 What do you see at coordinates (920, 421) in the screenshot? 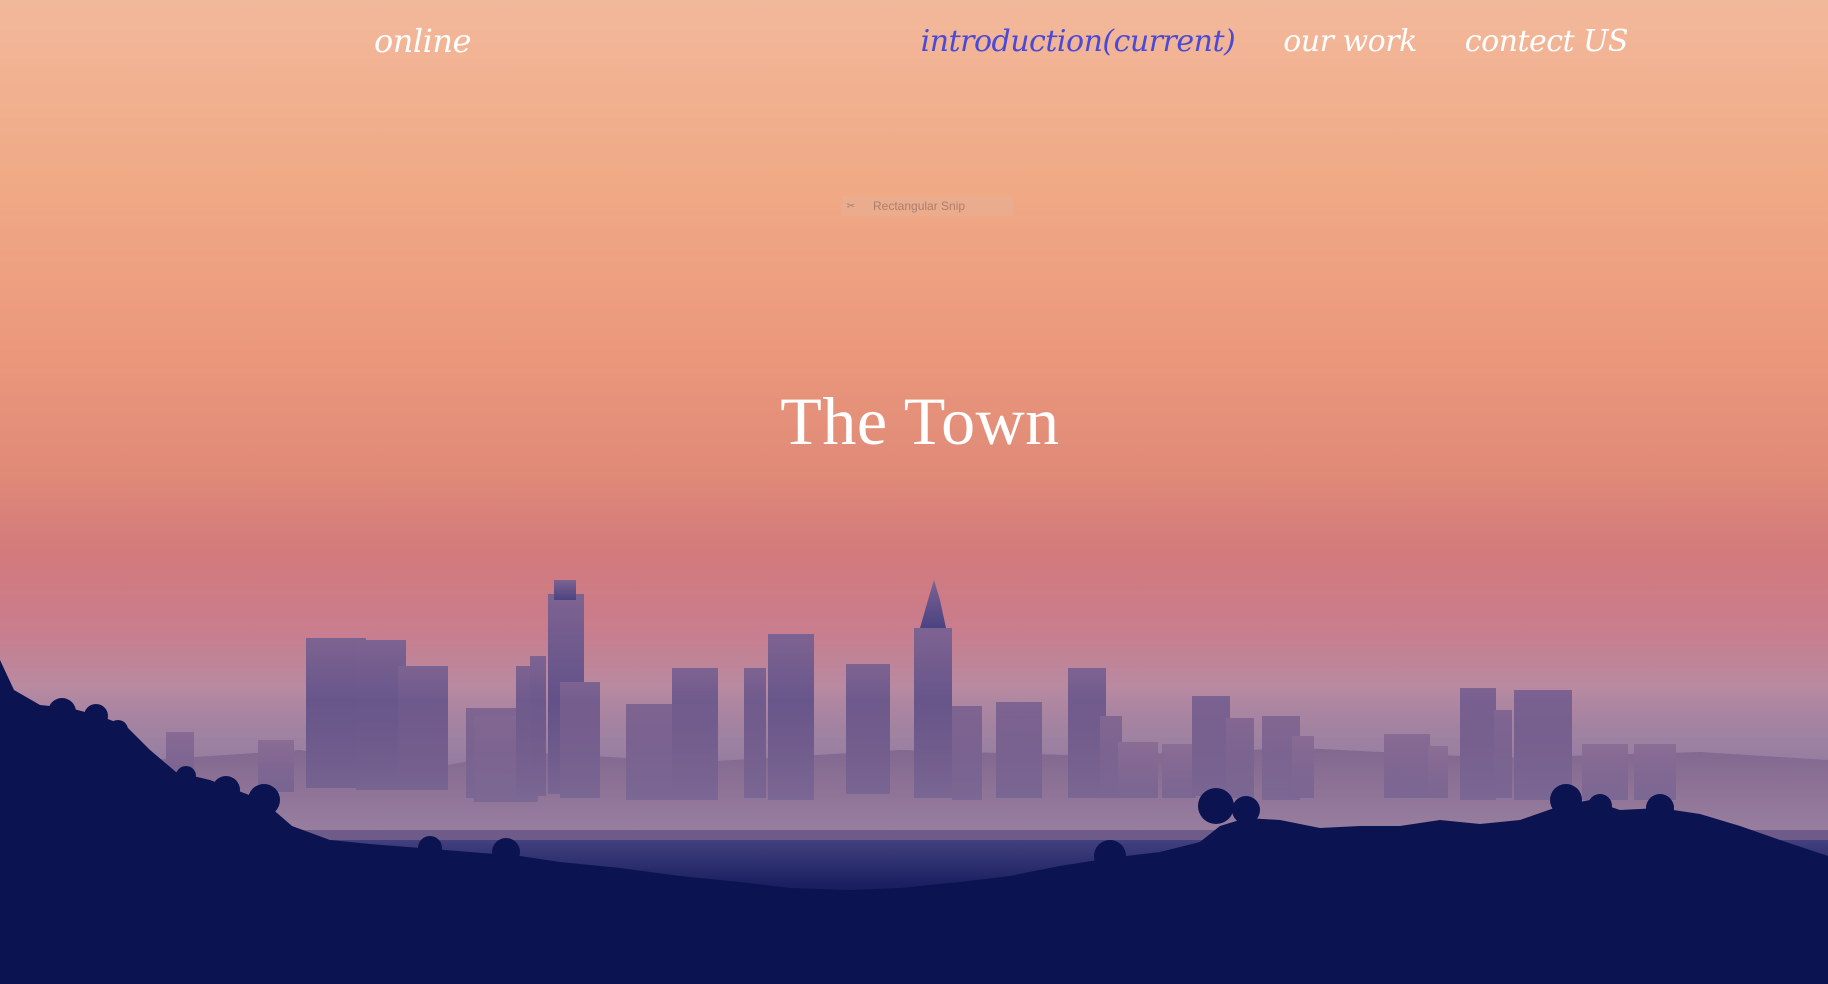
I see `hero-title: The Town` at bounding box center [920, 421].